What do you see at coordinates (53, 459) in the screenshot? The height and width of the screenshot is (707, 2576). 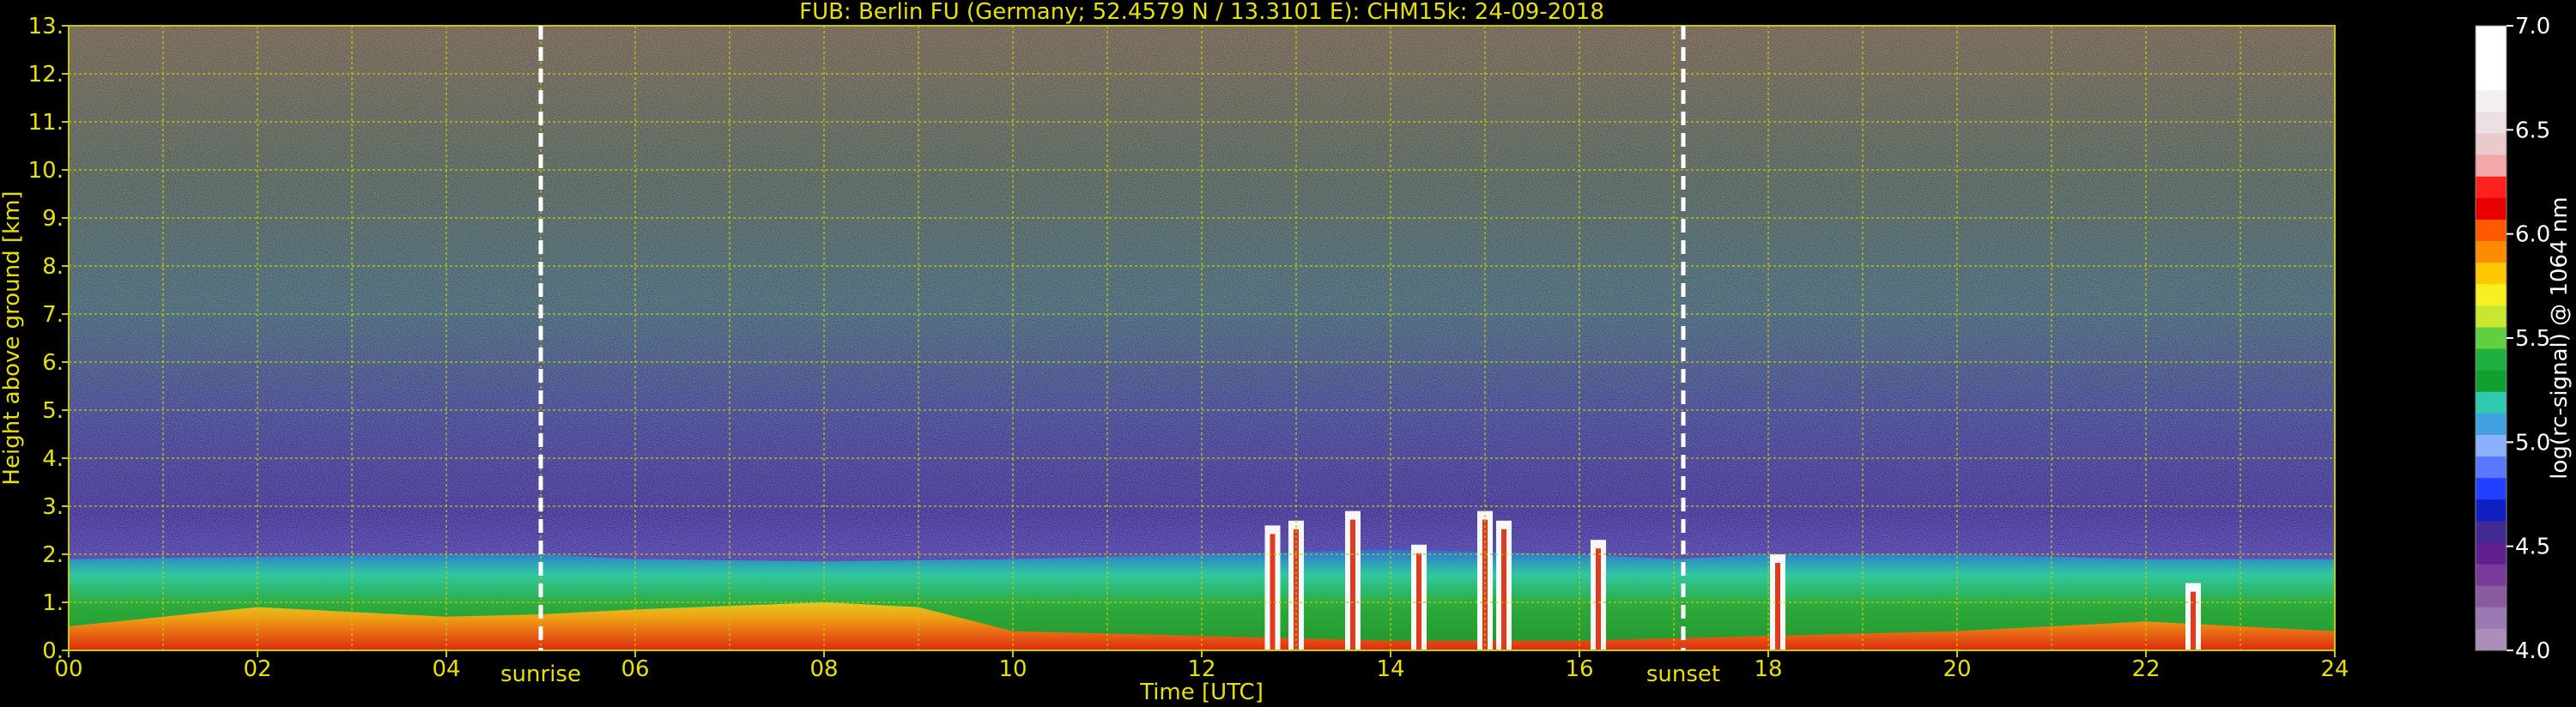 I see `y-tick-label: 4.` at bounding box center [53, 459].